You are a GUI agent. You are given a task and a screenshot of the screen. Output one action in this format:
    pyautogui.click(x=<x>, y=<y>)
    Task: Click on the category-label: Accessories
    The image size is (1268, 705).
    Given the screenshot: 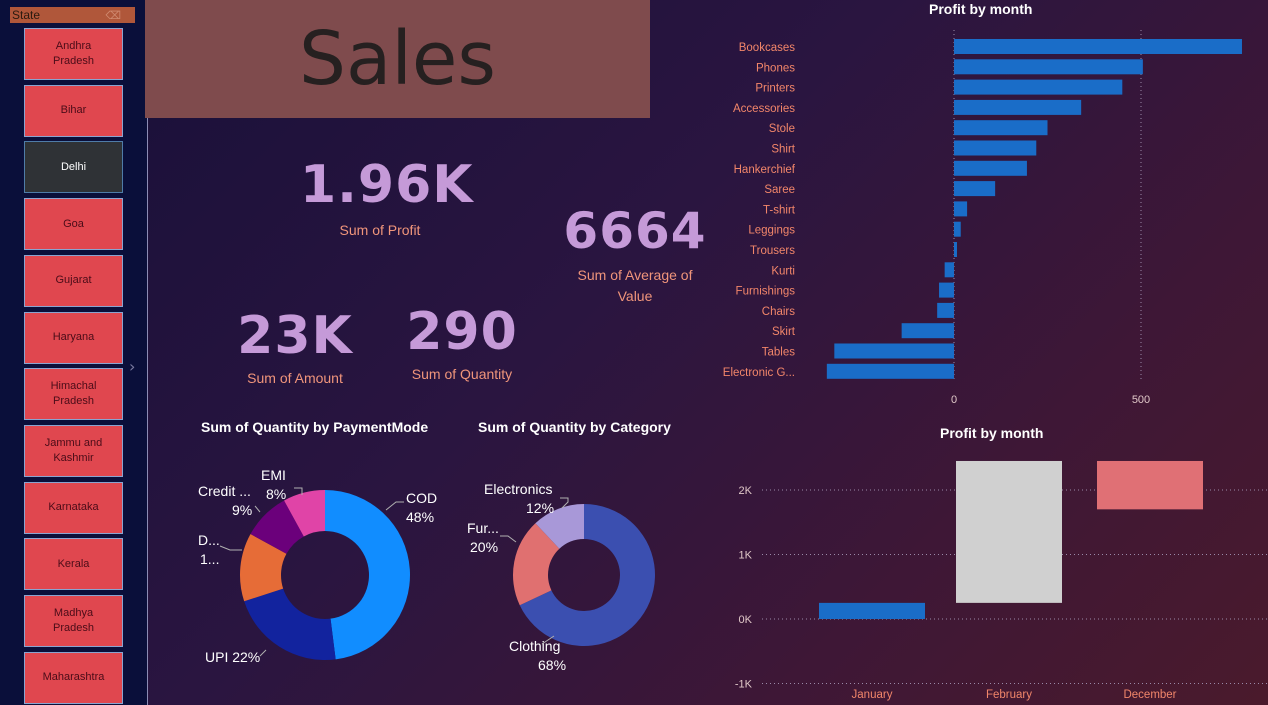 What is the action you would take?
    pyautogui.click(x=764, y=109)
    